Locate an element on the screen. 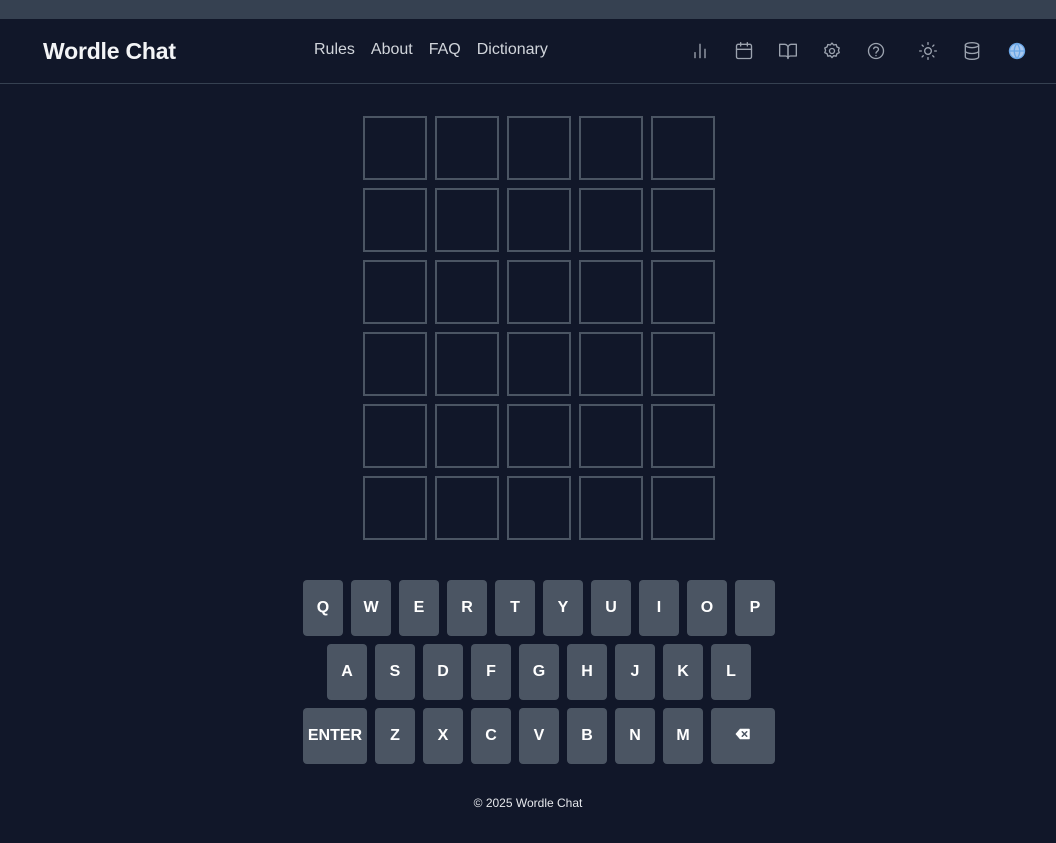  enter-key-label: ENTER is located at coordinates (335, 735).